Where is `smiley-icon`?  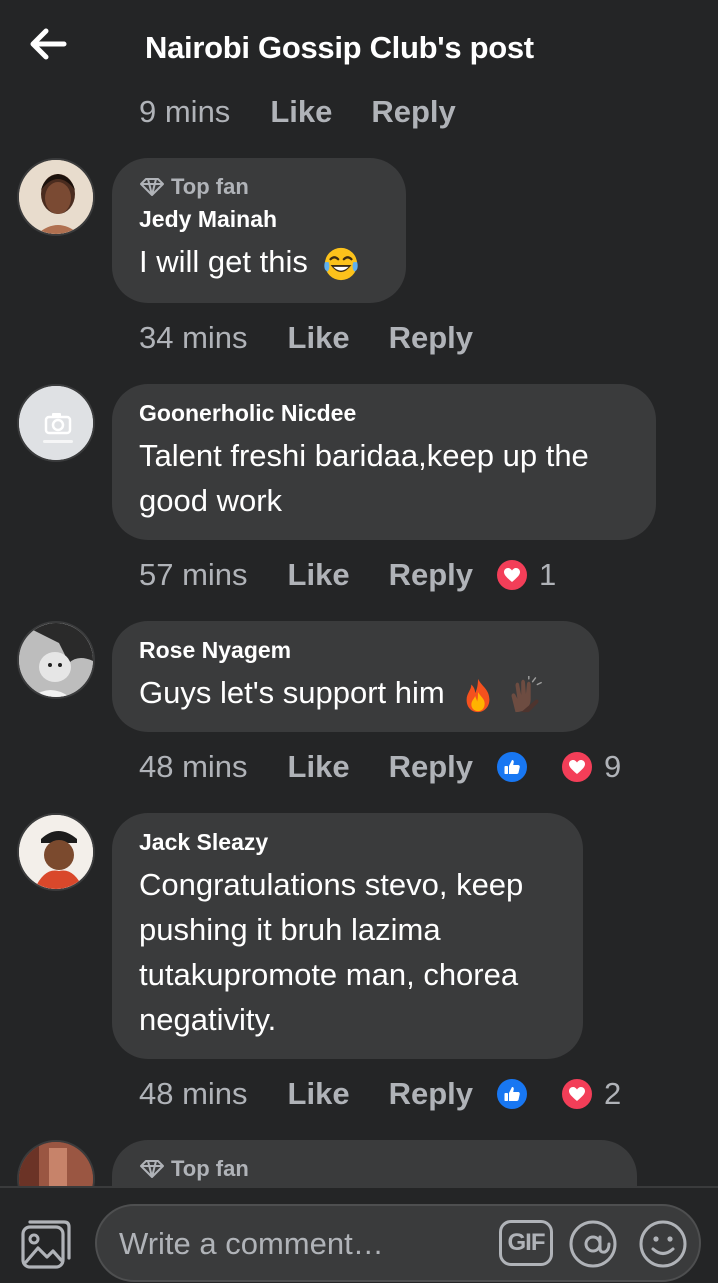
smiley-icon is located at coordinates (663, 1244).